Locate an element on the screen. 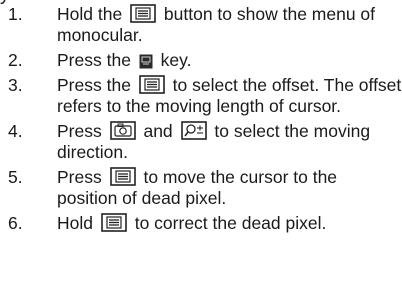 This screenshot has height=297, width=402. step-text: key. is located at coordinates (173, 60).